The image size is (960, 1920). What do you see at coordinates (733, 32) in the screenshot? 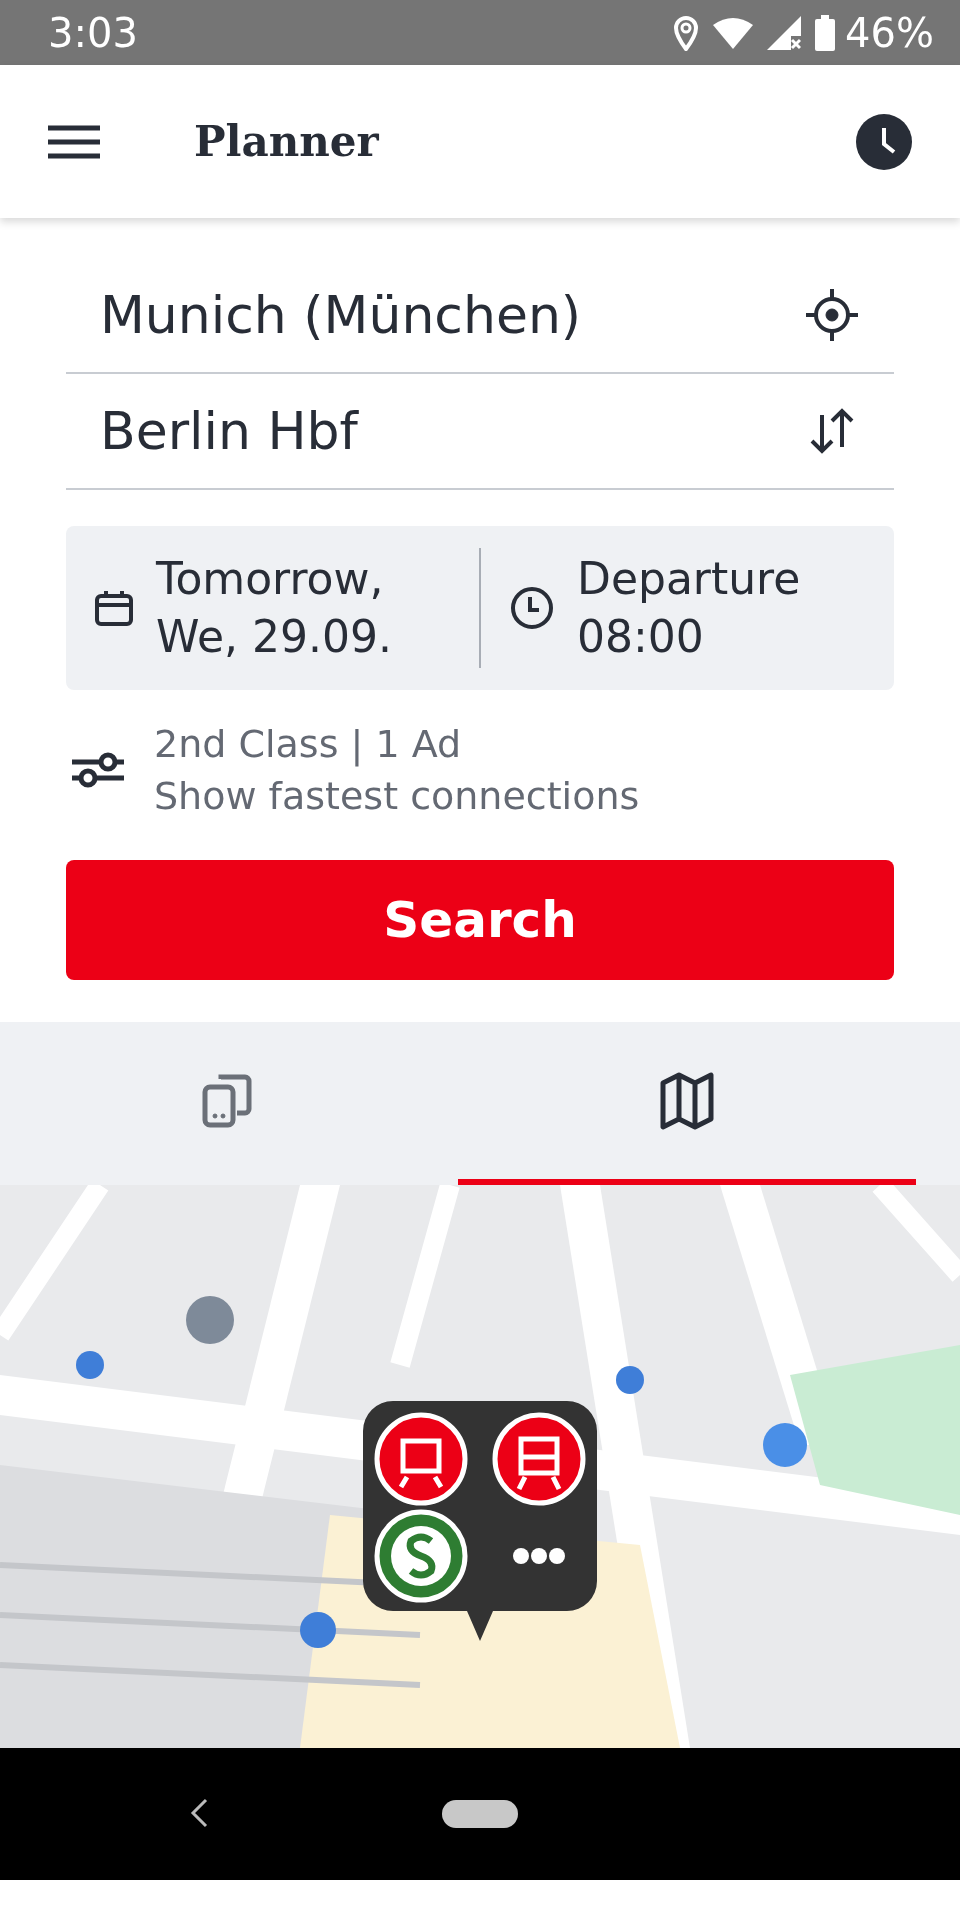
I see `wifi-icon` at bounding box center [733, 32].